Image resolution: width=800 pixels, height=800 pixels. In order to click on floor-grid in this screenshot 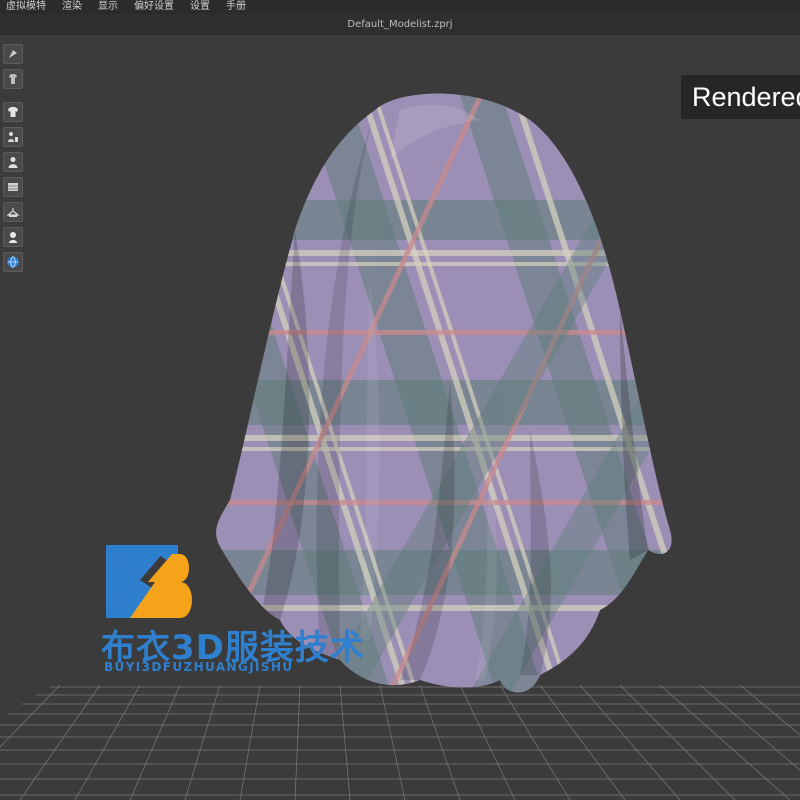, I will do `click(400, 742)`.